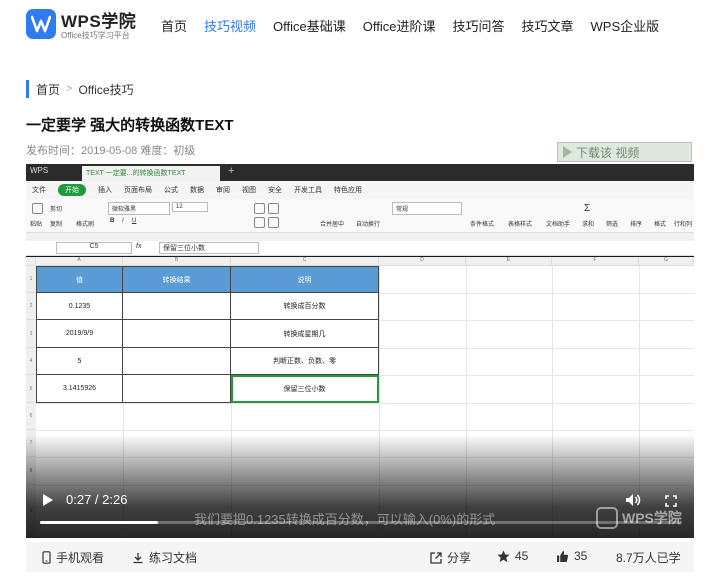 The image size is (720, 586). What do you see at coordinates (105, 89) in the screenshot?
I see `breadcrumb-current: Office技巧` at bounding box center [105, 89].